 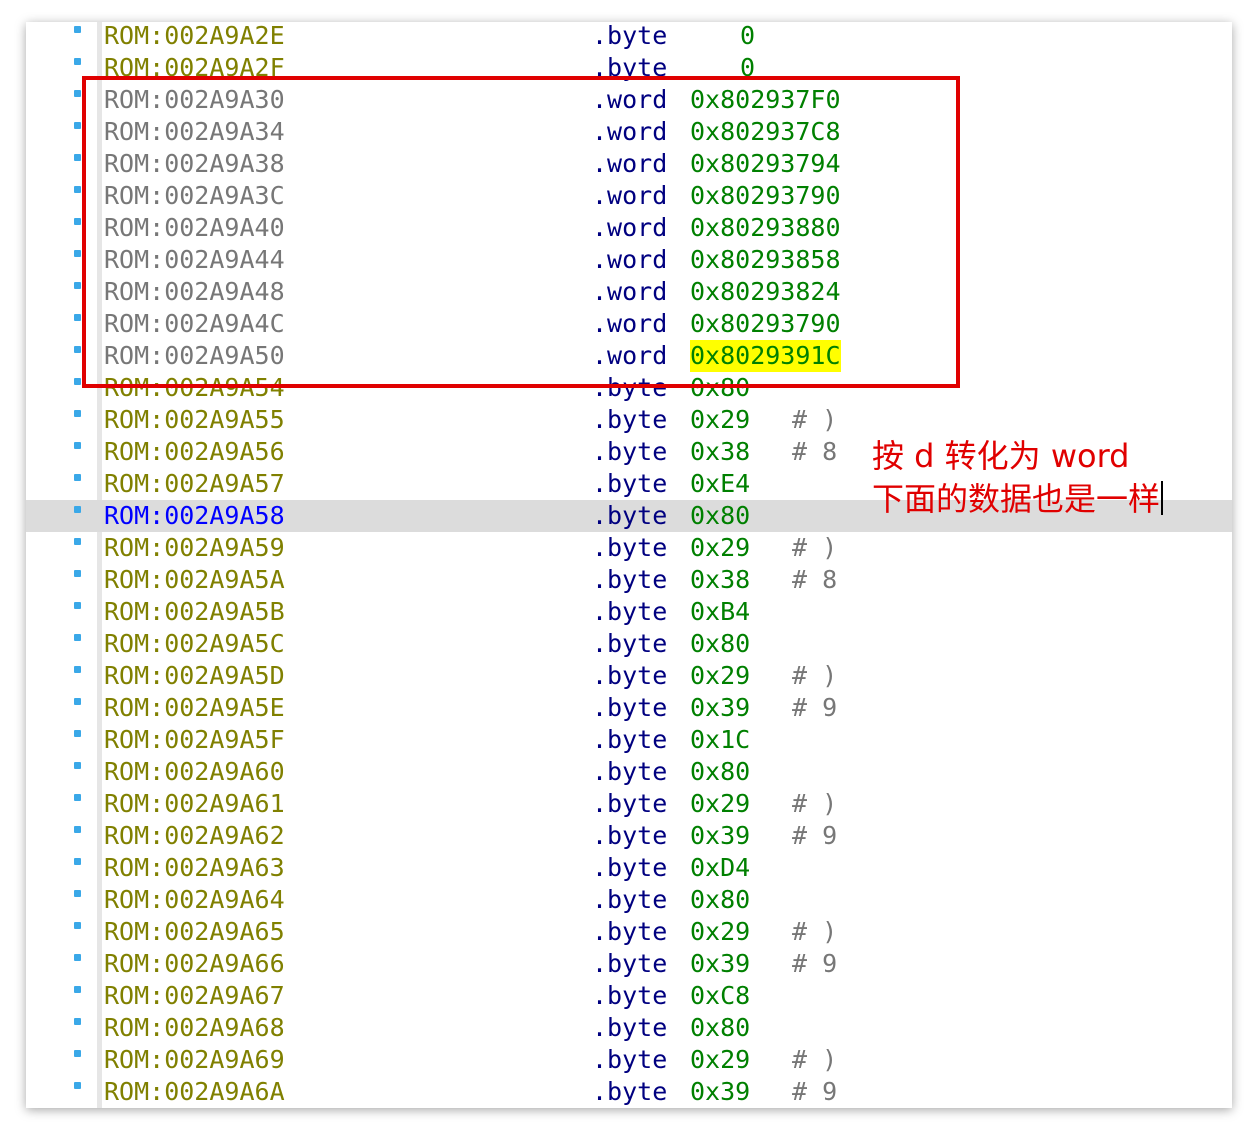 What do you see at coordinates (720, 484) in the screenshot?
I see `row-value: 0xE4` at bounding box center [720, 484].